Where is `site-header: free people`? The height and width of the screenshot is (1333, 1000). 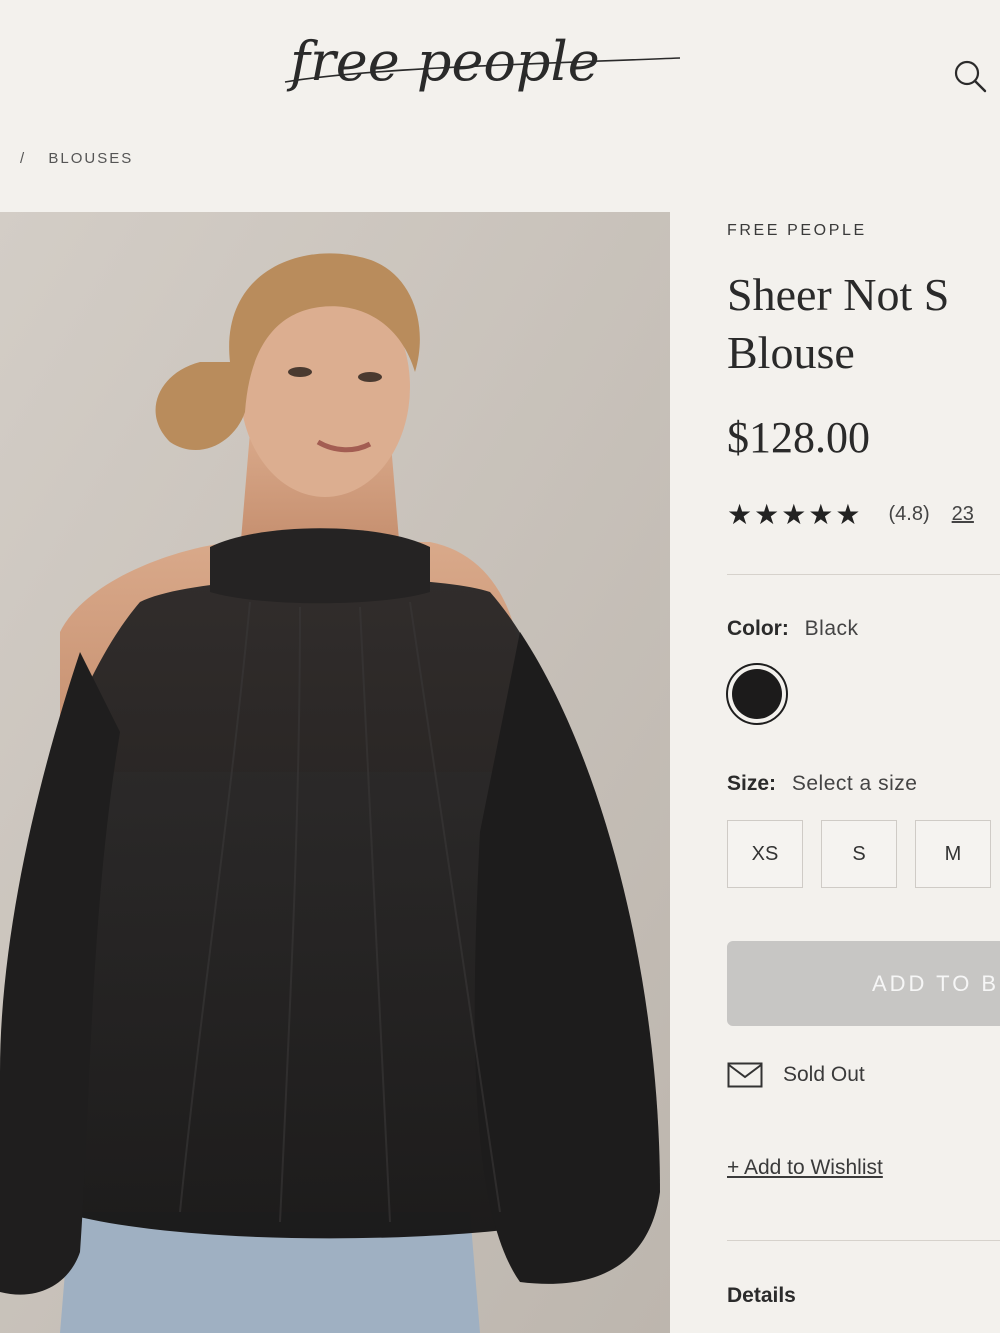
site-header: free people is located at coordinates (500, 65).